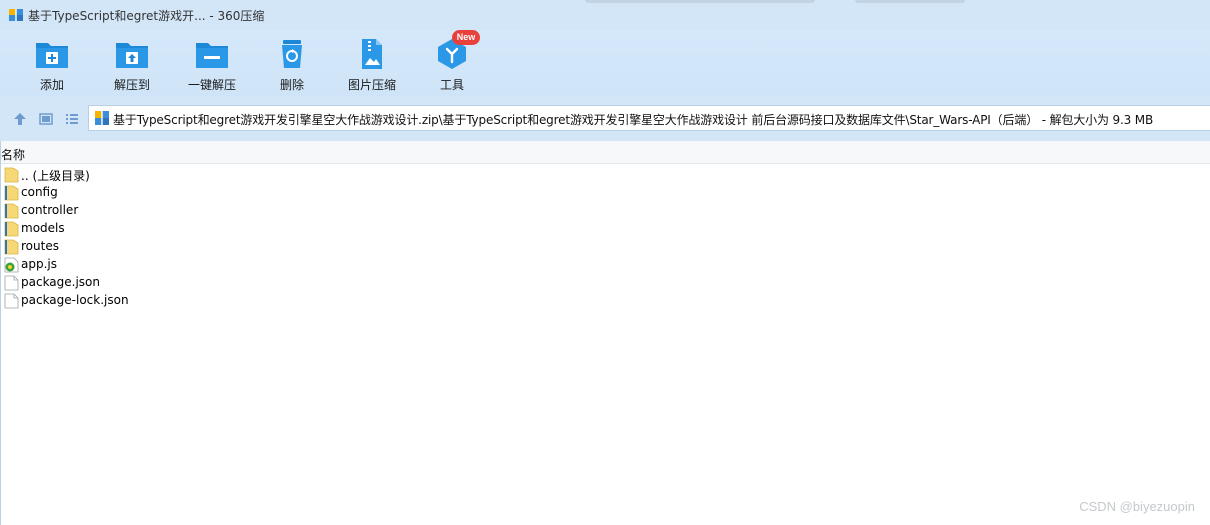 The height and width of the screenshot is (525, 1210). I want to click on one-click-extract-button: 一键解压, so click(212, 63).